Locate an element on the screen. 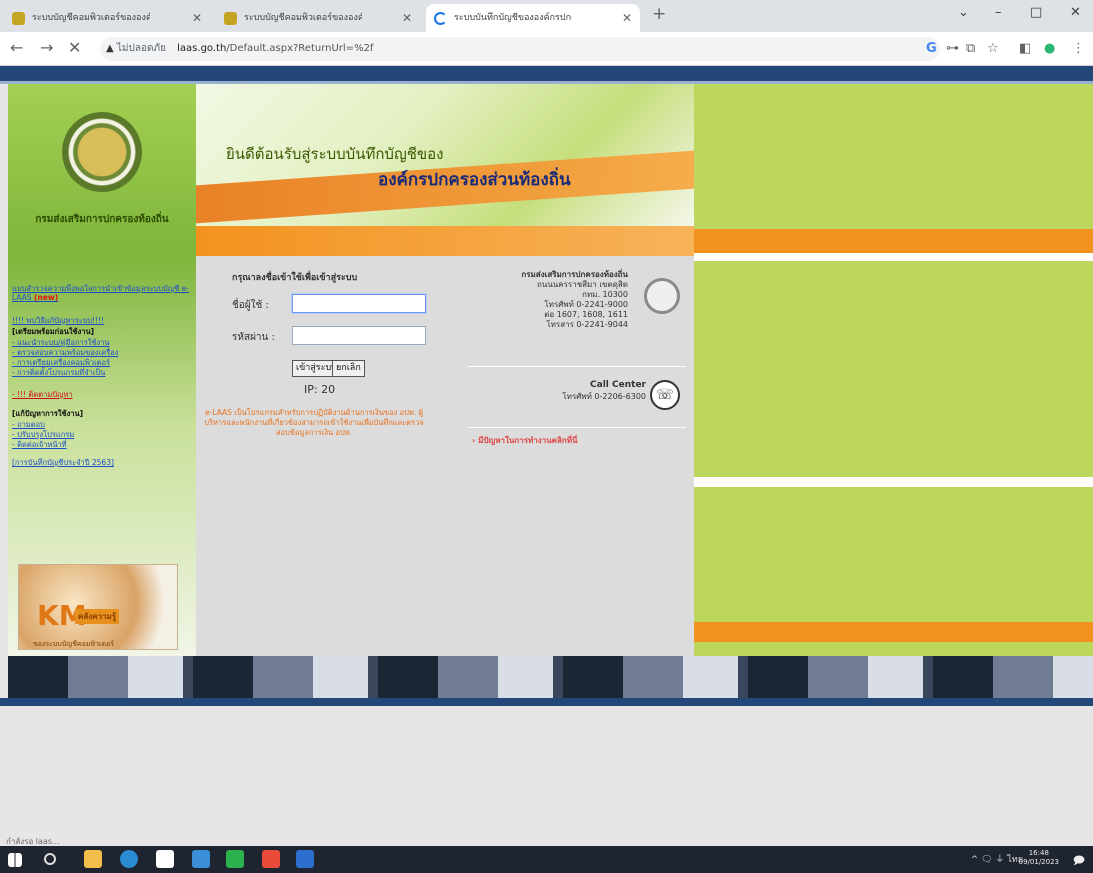  fix-problem-link: !!!! พบวิธีแก้ปัญหาระบบ!!!! is located at coordinates (103, 320).